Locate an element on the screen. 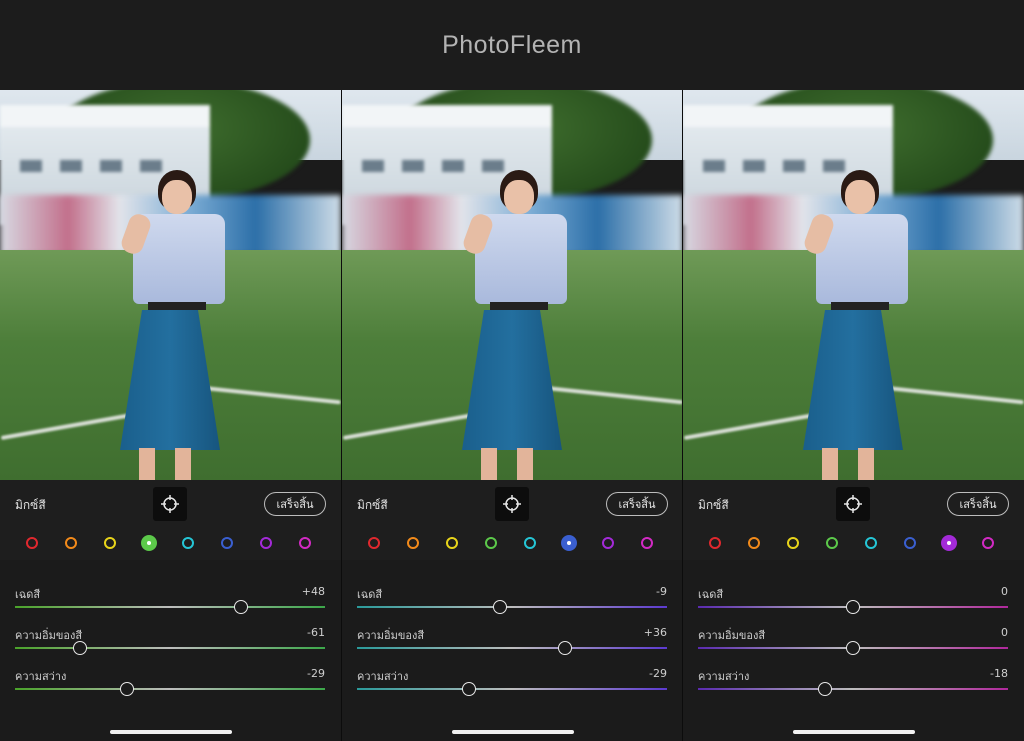  slider-value: -18 is located at coordinates (999, 673).